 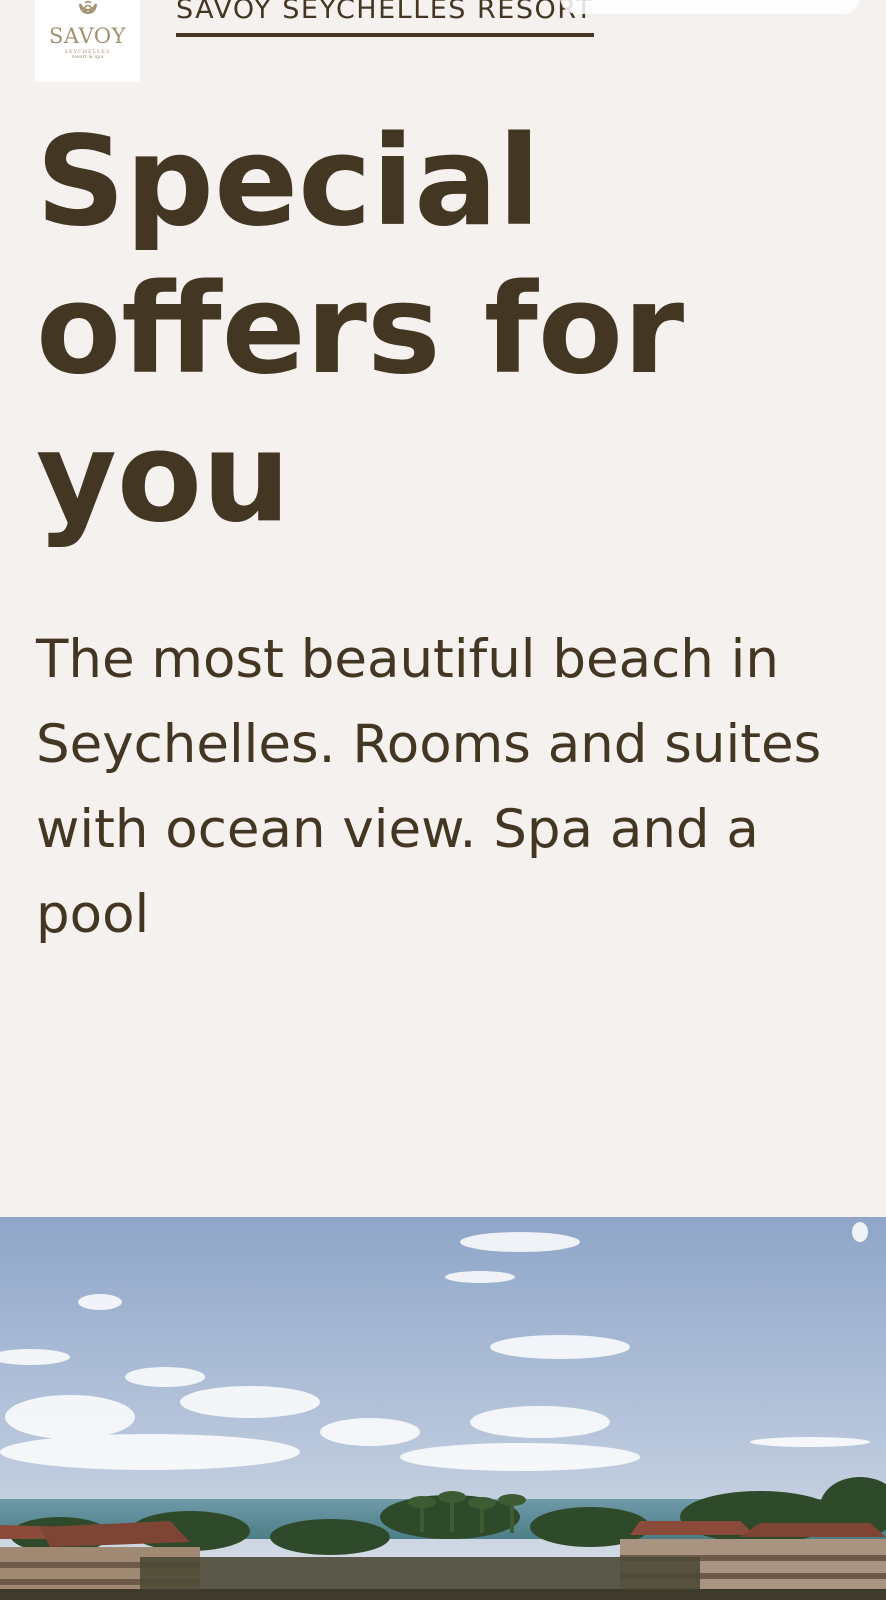 What do you see at coordinates (385, 19) in the screenshot?
I see `brand-link: SAVOY SEYCHELLES RESORT` at bounding box center [385, 19].